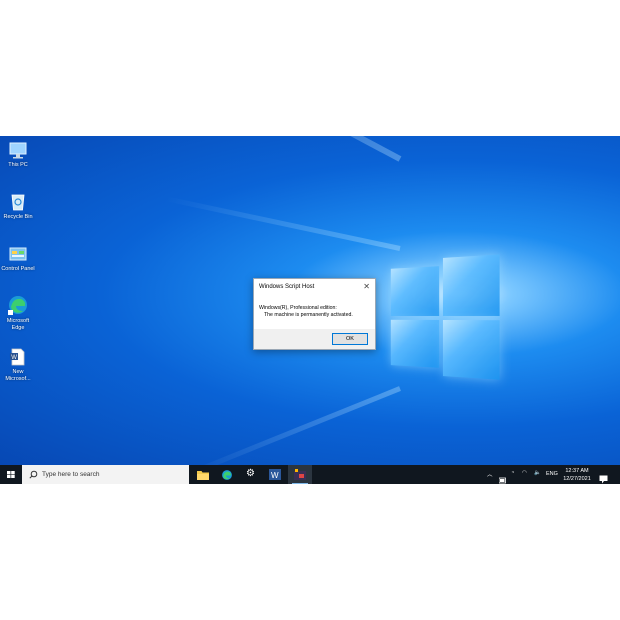 This screenshot has width=620, height=620. What do you see at coordinates (33, 474) in the screenshot?
I see `search-icon` at bounding box center [33, 474].